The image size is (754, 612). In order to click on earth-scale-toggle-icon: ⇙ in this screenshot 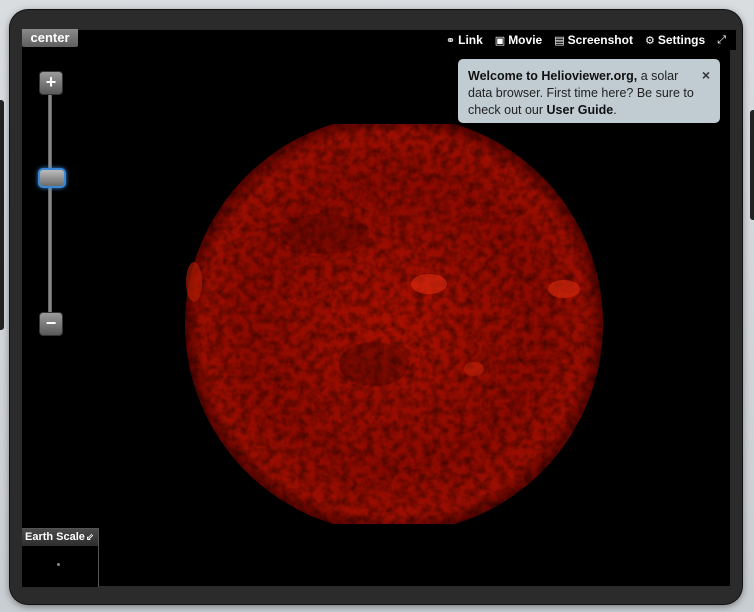, I will do `click(90, 537)`.